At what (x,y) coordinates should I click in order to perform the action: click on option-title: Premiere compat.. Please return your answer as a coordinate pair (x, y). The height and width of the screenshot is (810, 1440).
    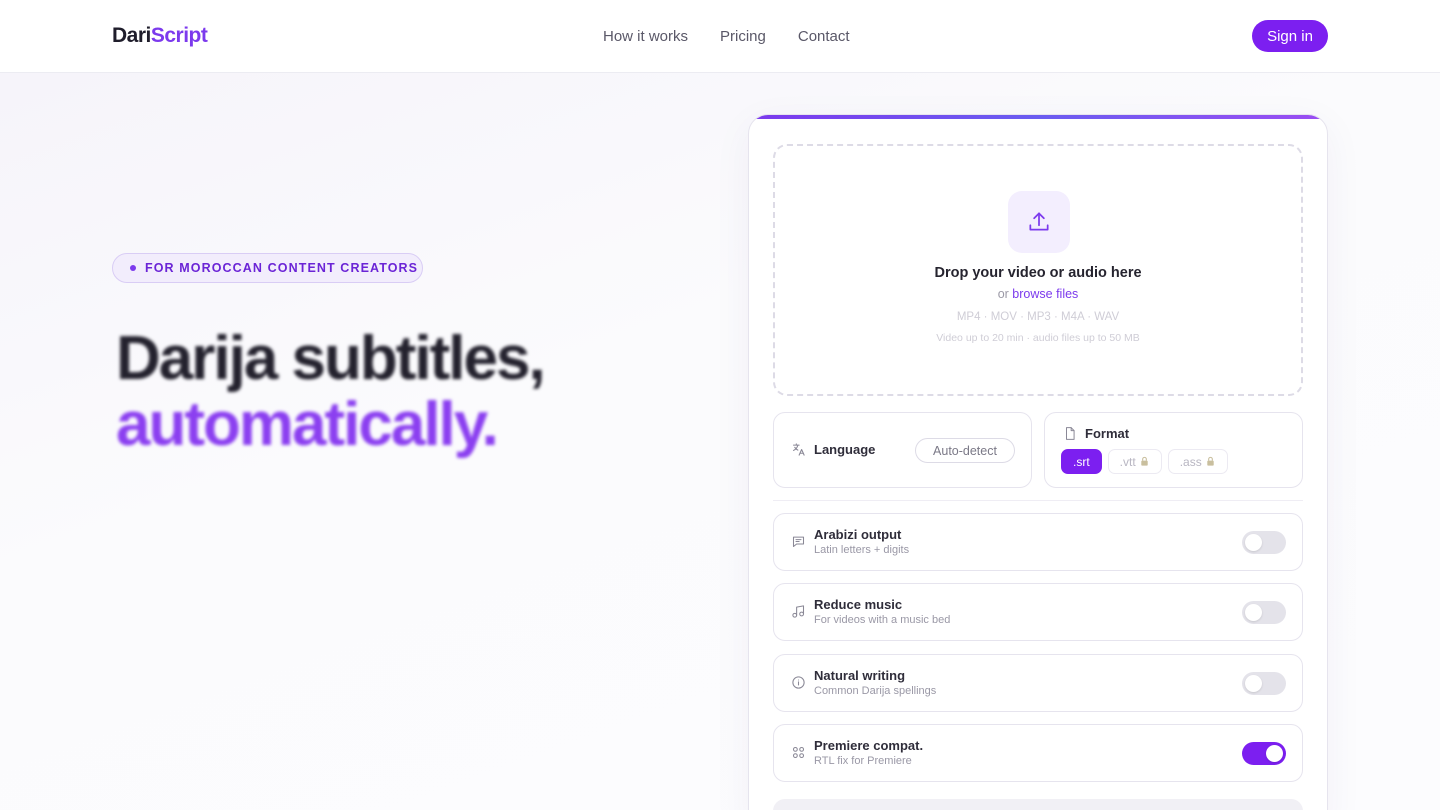
    Looking at the image, I should click on (869, 745).